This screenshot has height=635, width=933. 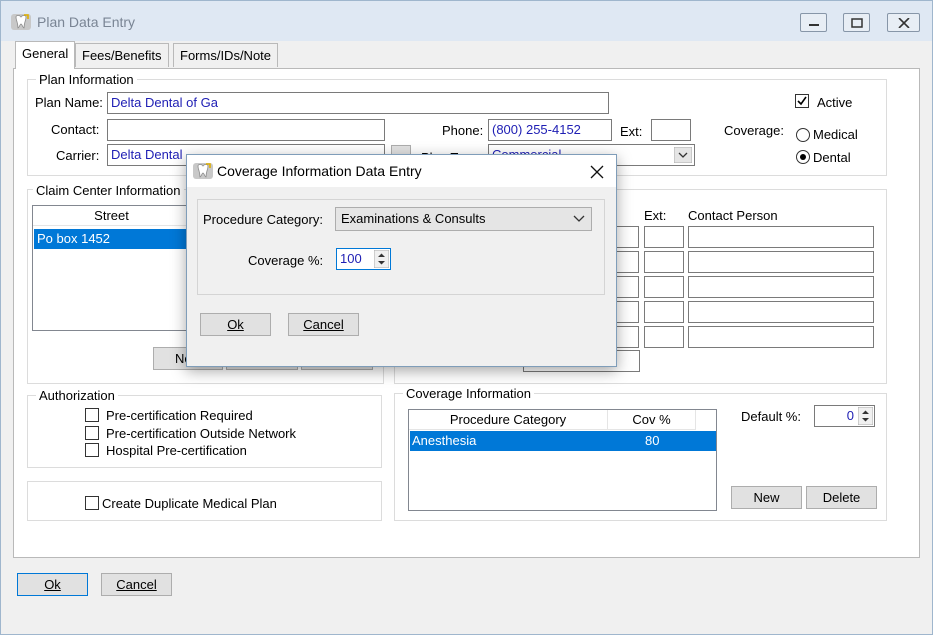 What do you see at coordinates (671, 130) in the screenshot?
I see `ext-input` at bounding box center [671, 130].